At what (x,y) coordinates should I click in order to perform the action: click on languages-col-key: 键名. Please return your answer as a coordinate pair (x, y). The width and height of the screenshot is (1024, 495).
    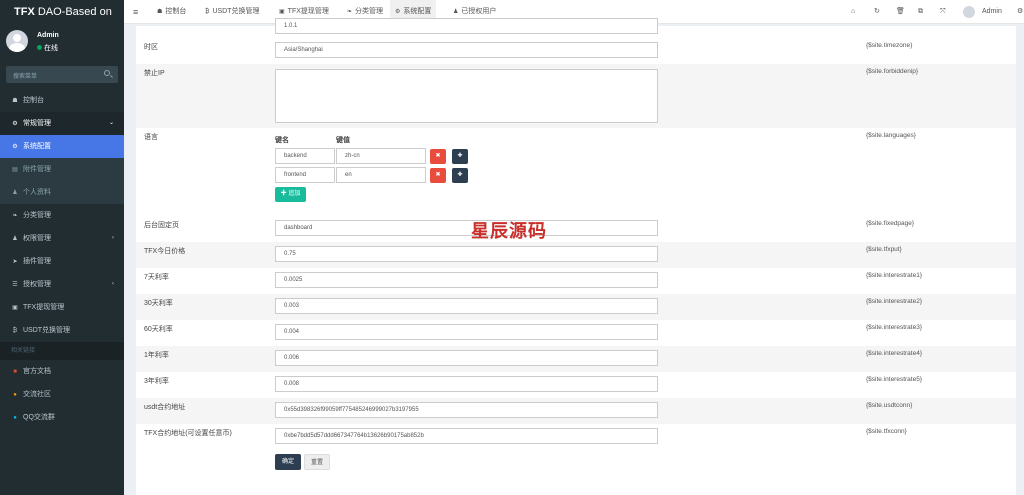
    Looking at the image, I should click on (282, 140).